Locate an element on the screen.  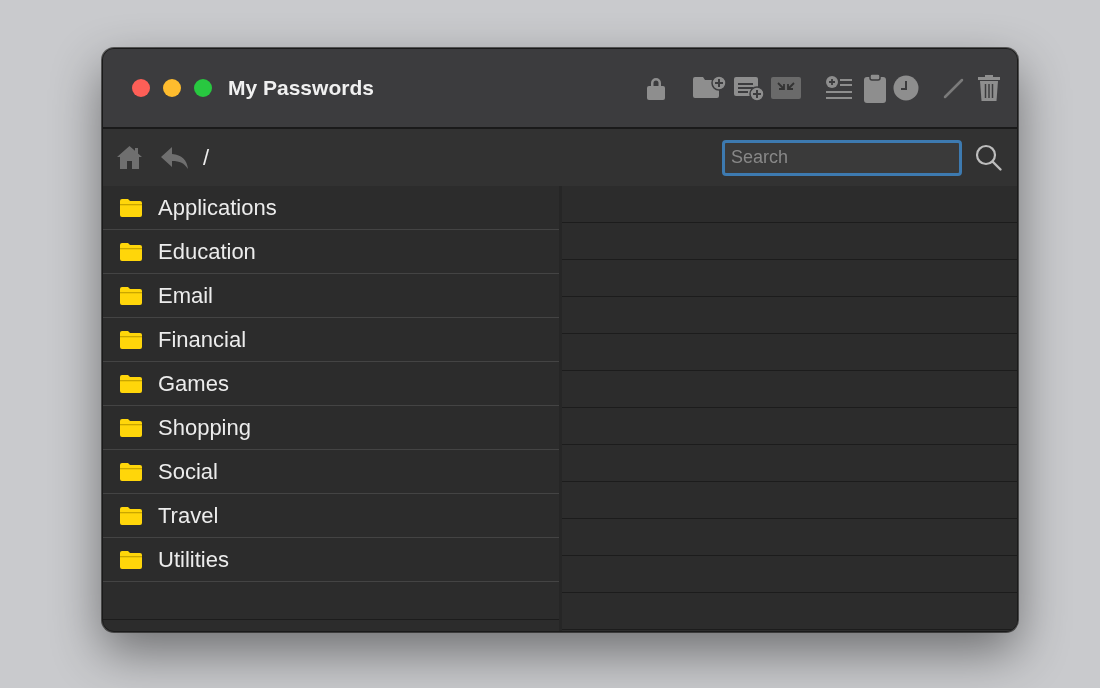
pencil-icon is located at coordinates (954, 88).